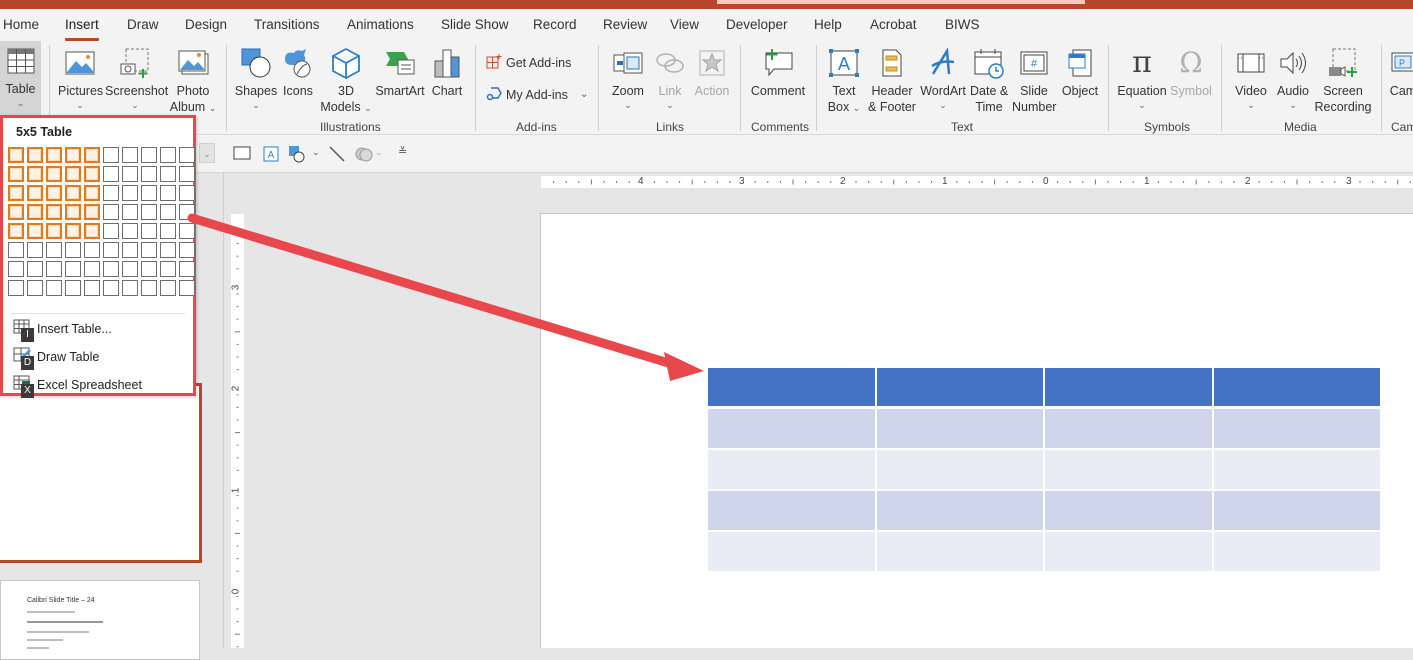  Describe the element at coordinates (380, 24) in the screenshot. I see `tab-animations: Animations` at that location.